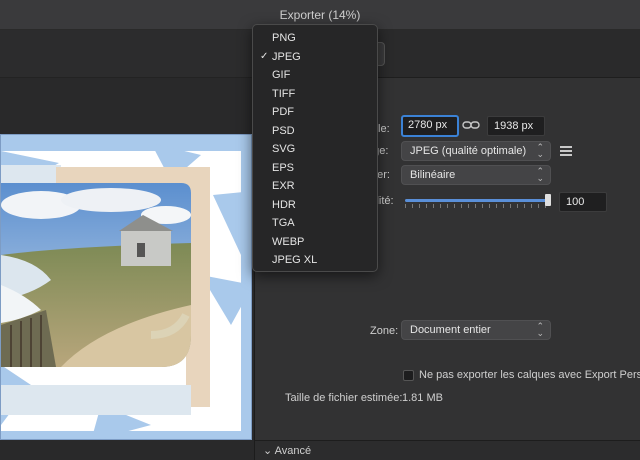 Image resolution: width=640 pixels, height=460 pixels. What do you see at coordinates (447, 450) in the screenshot?
I see `advanced-section-toggle: ⌄ Avancé` at bounding box center [447, 450].